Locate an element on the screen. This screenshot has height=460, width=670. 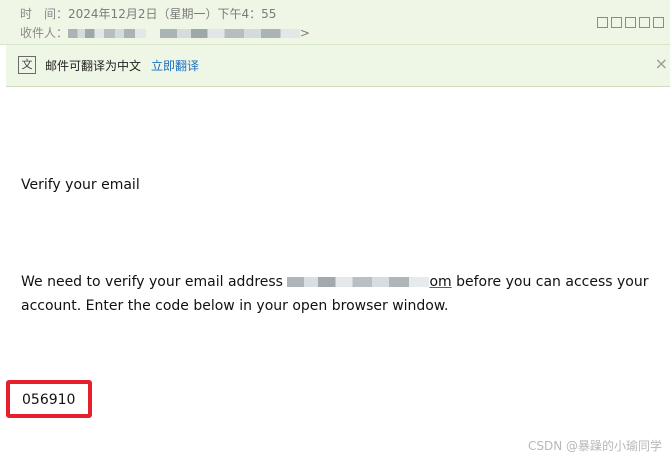
time-row: 时 间：2024年12月2日（星期一）下午4：55 is located at coordinates (148, 13).